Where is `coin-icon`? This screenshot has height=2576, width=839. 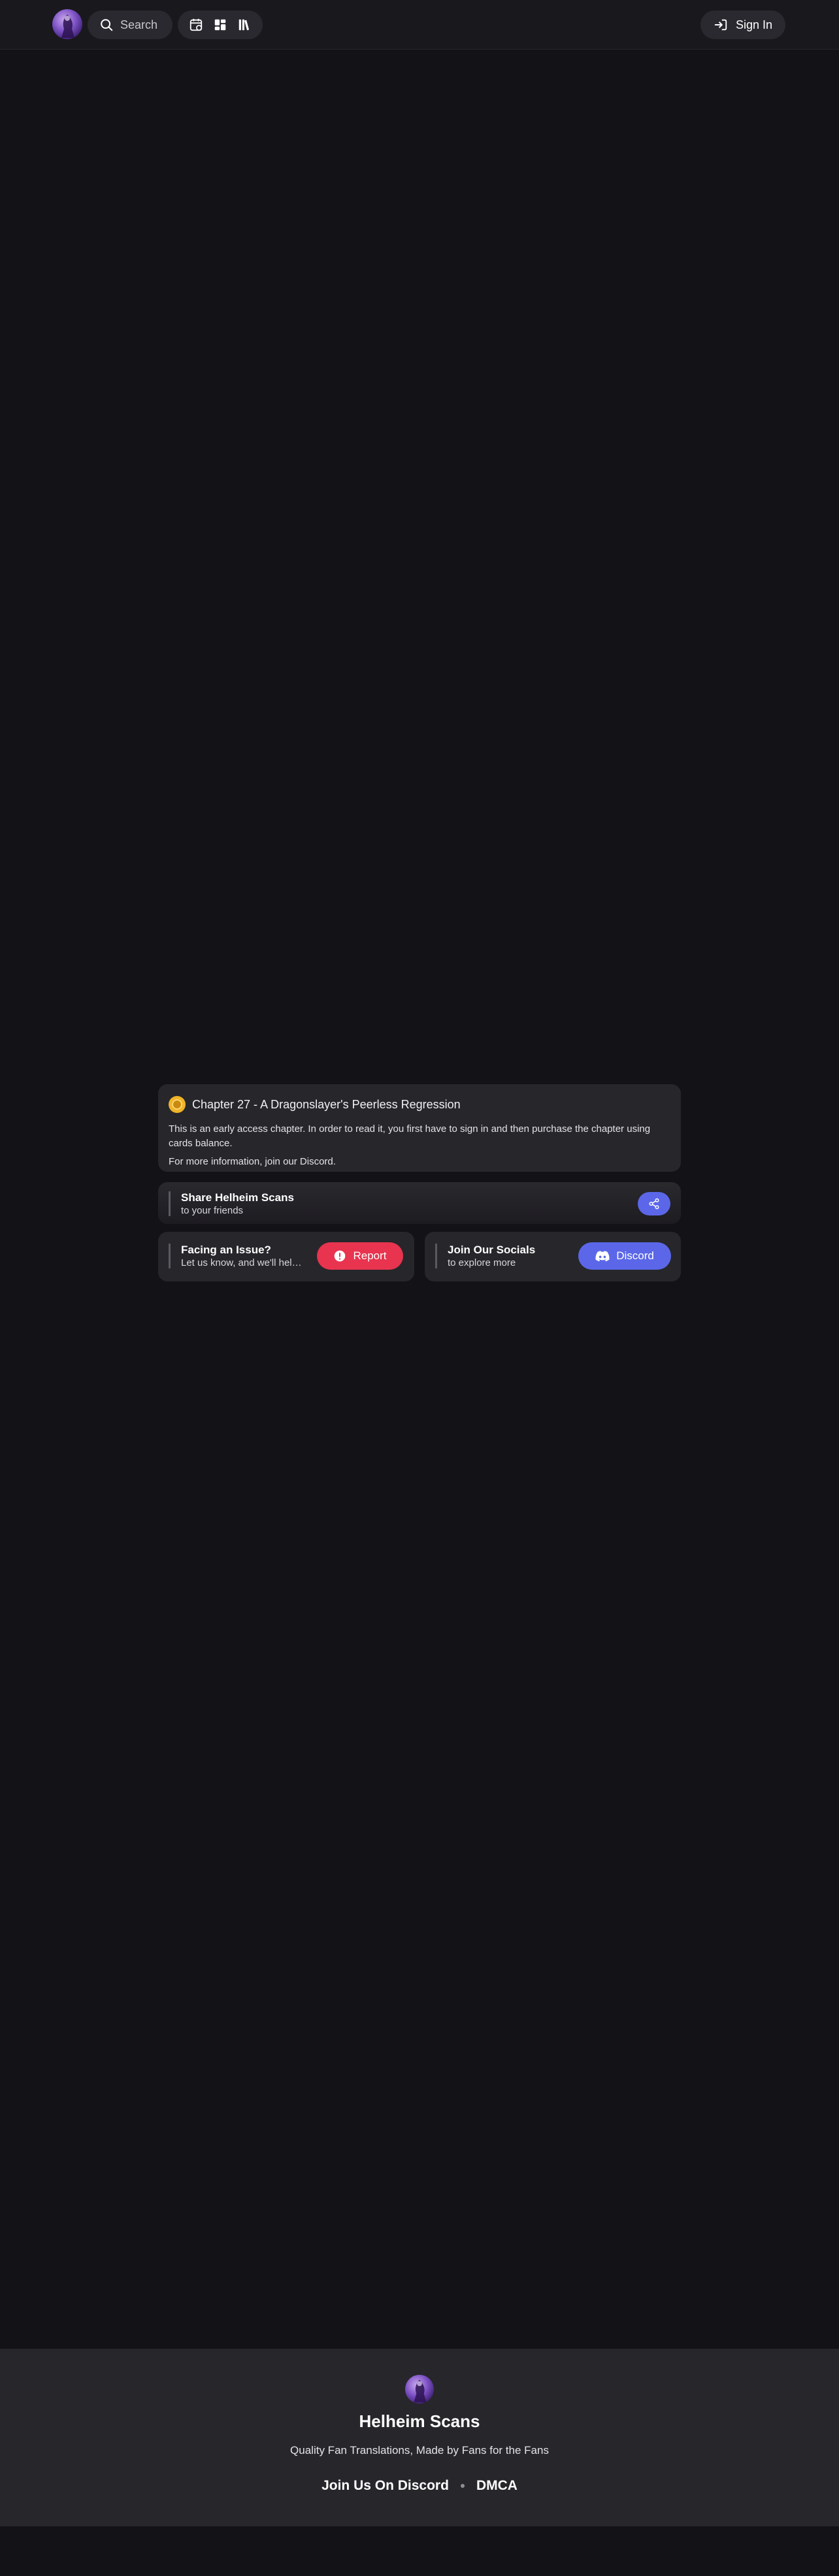
coin-icon is located at coordinates (177, 1104).